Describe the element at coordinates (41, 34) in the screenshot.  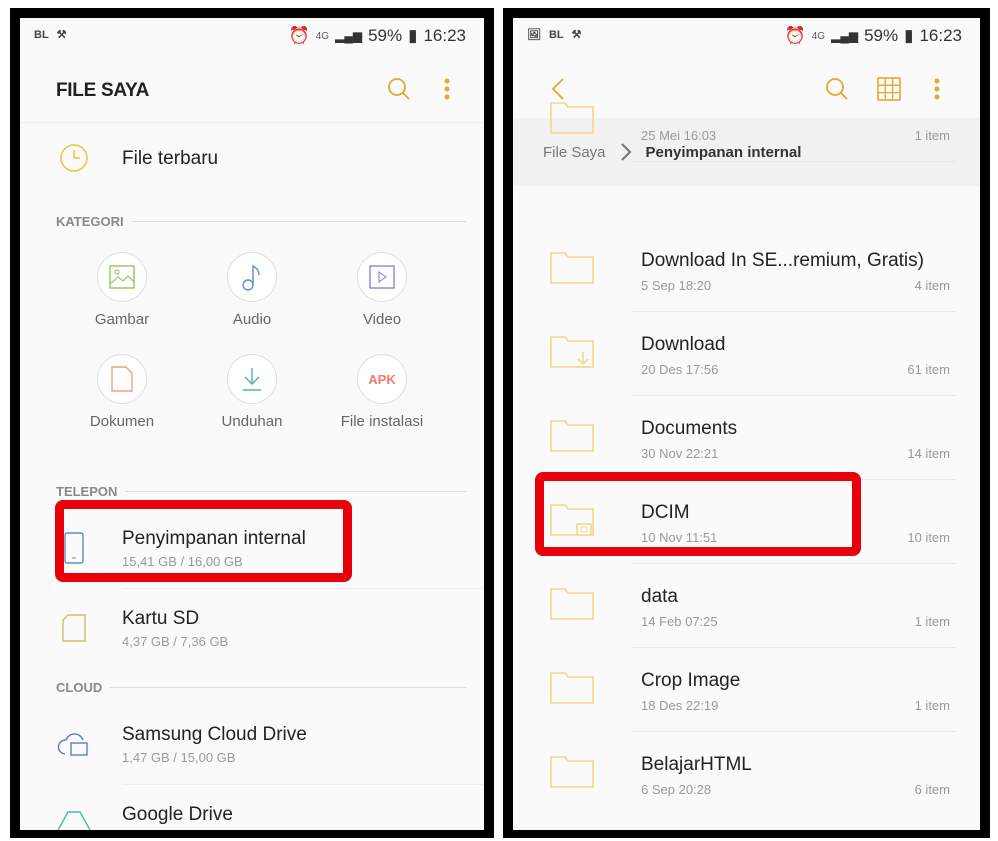
I see `bl-indicator: BL` at that location.